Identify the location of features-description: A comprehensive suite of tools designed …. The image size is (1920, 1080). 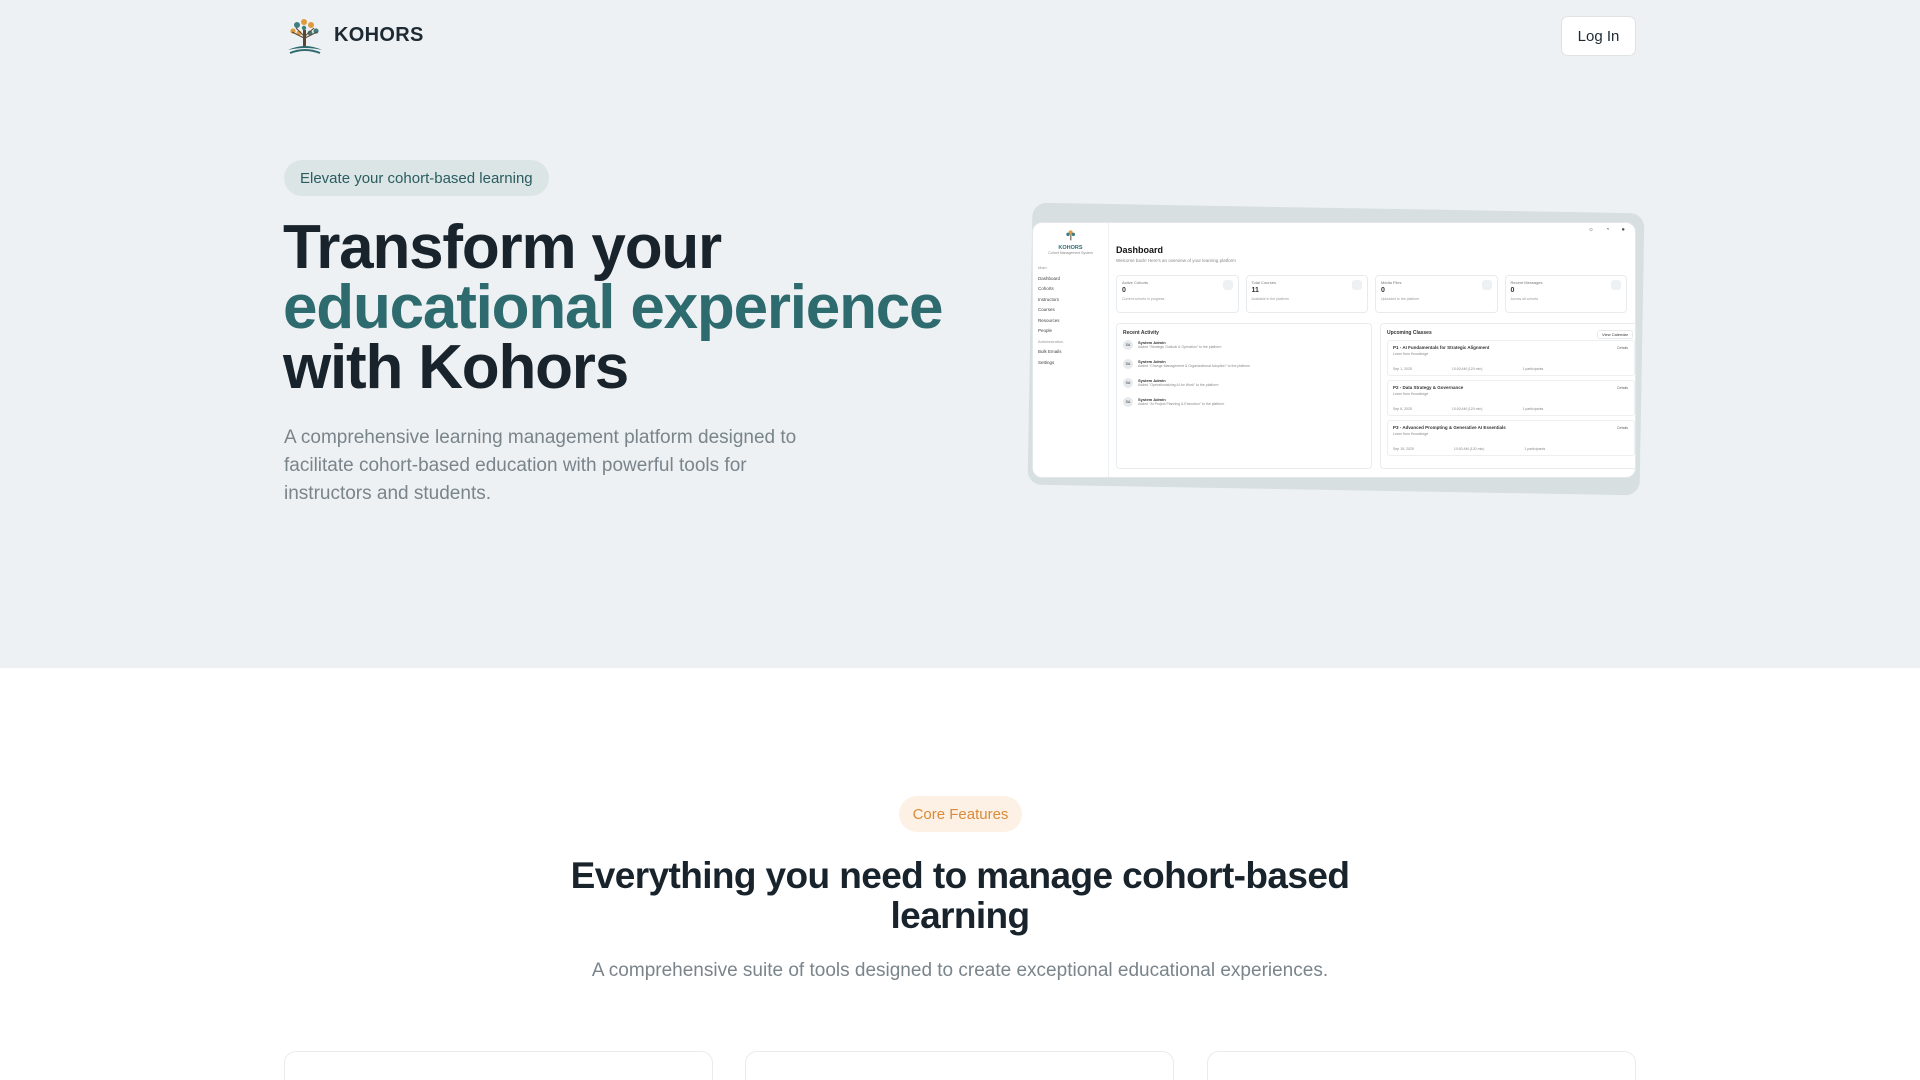
(960, 970).